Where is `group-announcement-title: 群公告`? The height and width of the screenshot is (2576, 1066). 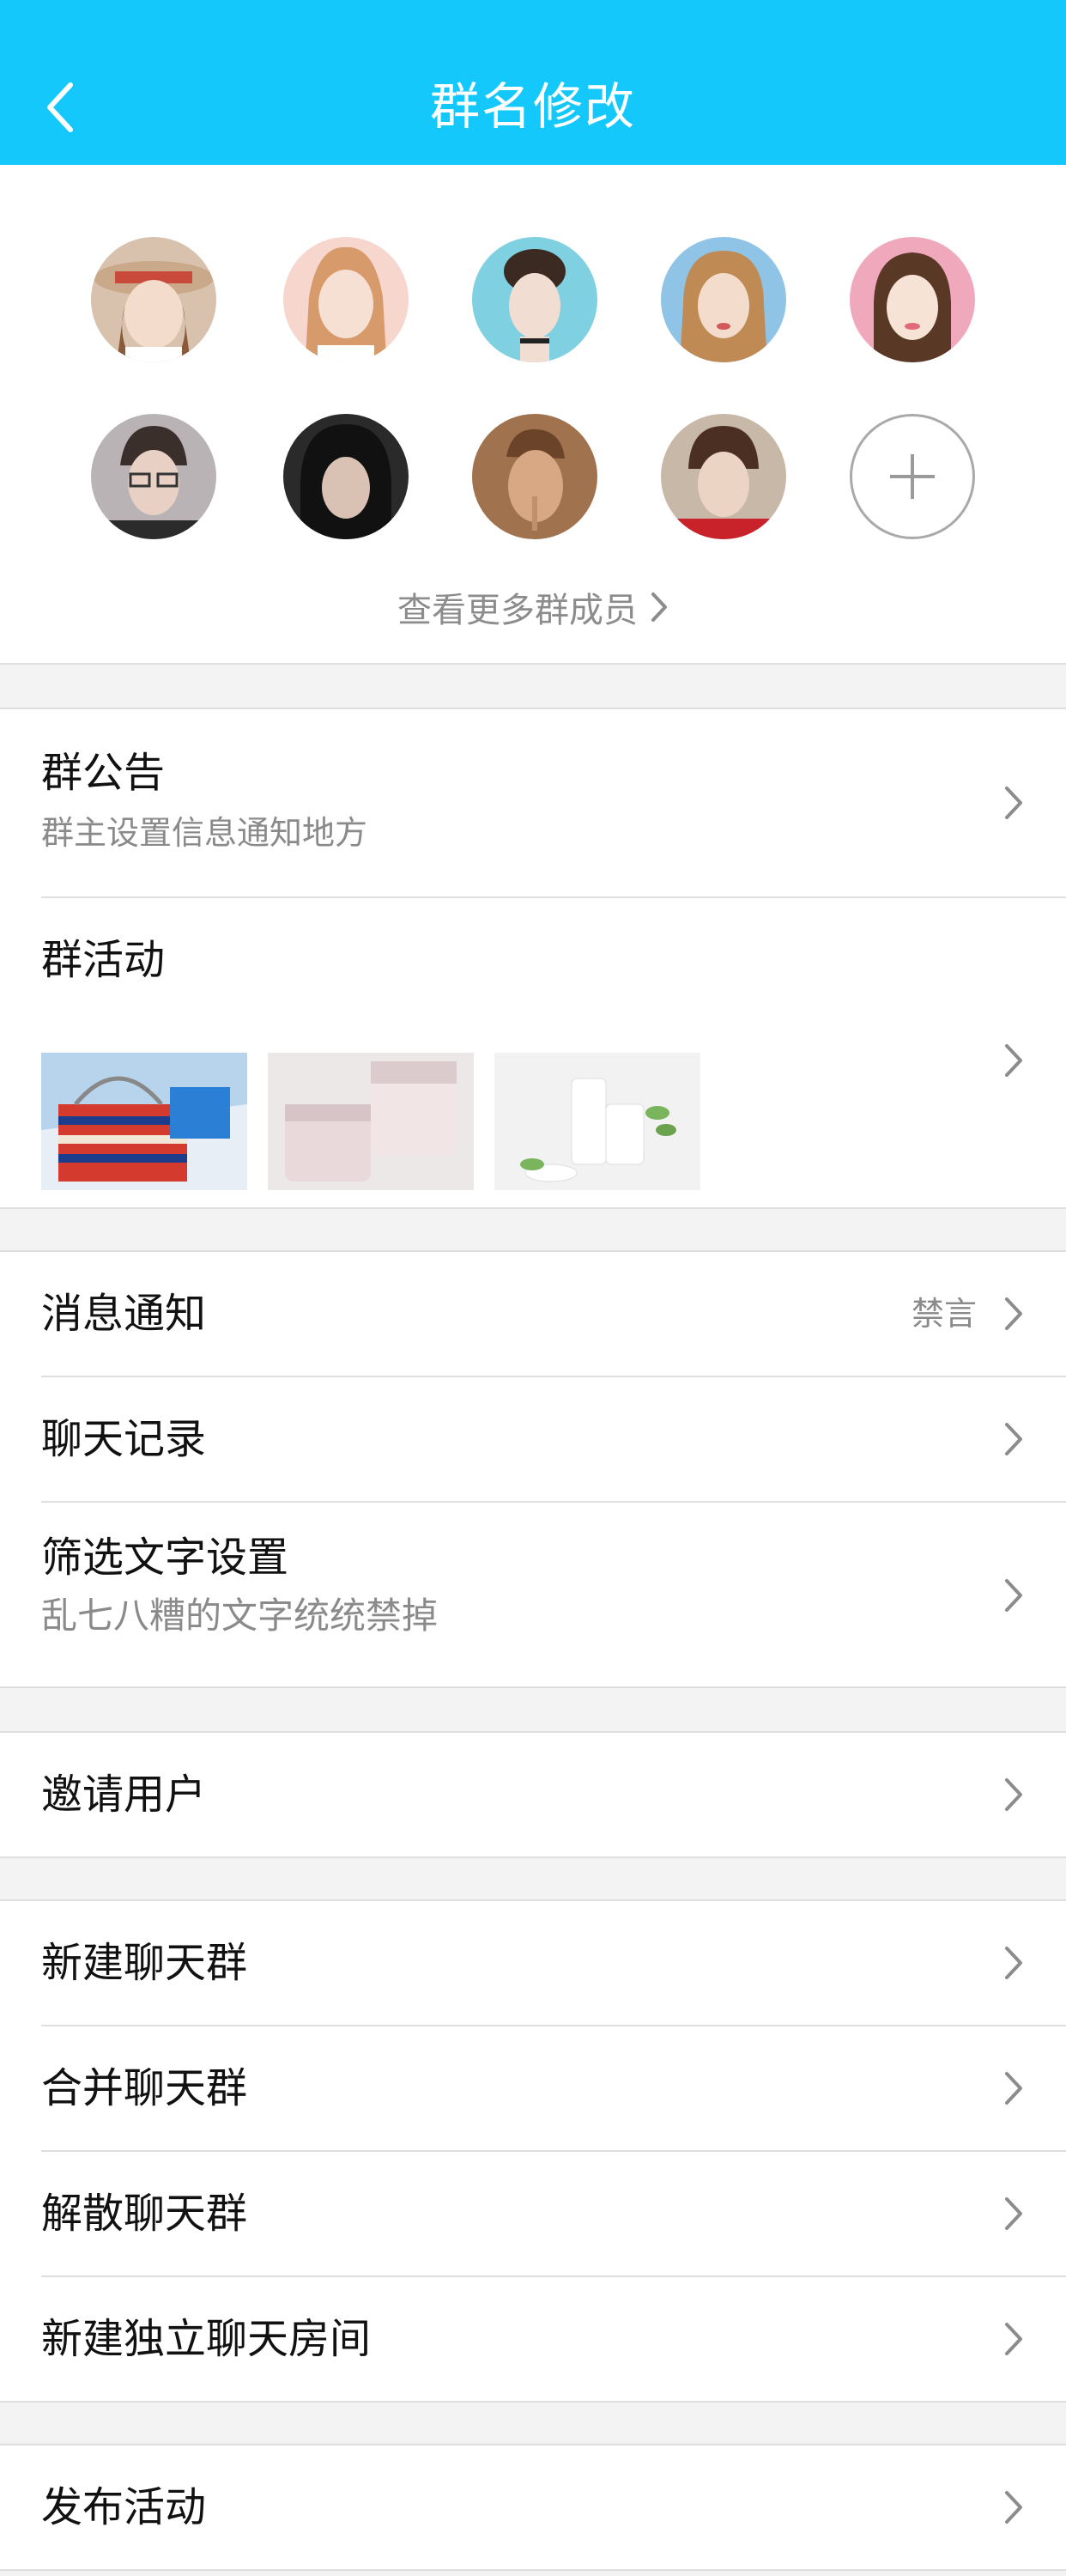 group-announcement-title: 群公告 is located at coordinates (103, 773).